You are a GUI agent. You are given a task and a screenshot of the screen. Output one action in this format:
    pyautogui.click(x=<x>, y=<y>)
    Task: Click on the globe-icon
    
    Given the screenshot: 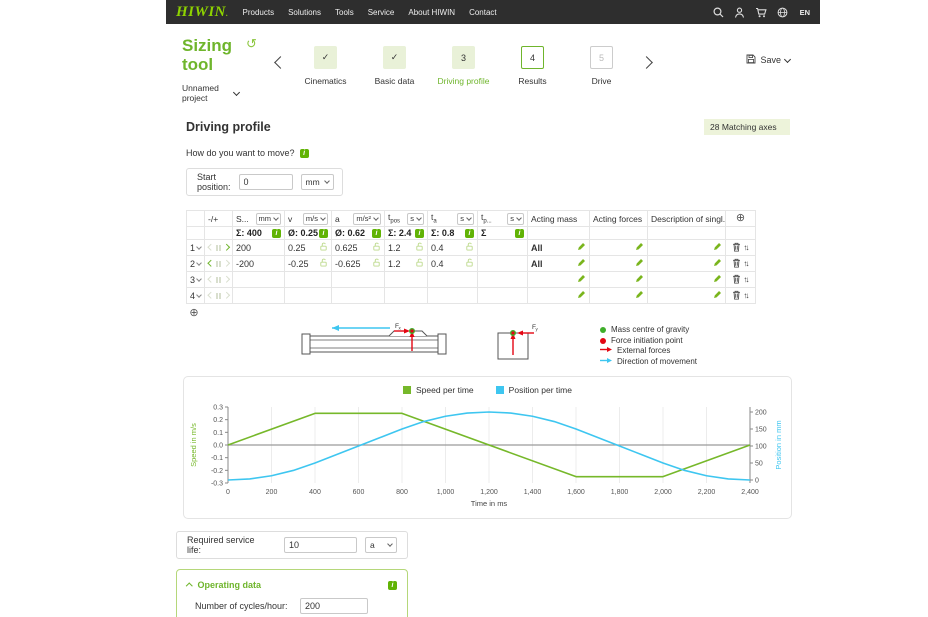 What is the action you would take?
    pyautogui.click(x=782, y=12)
    